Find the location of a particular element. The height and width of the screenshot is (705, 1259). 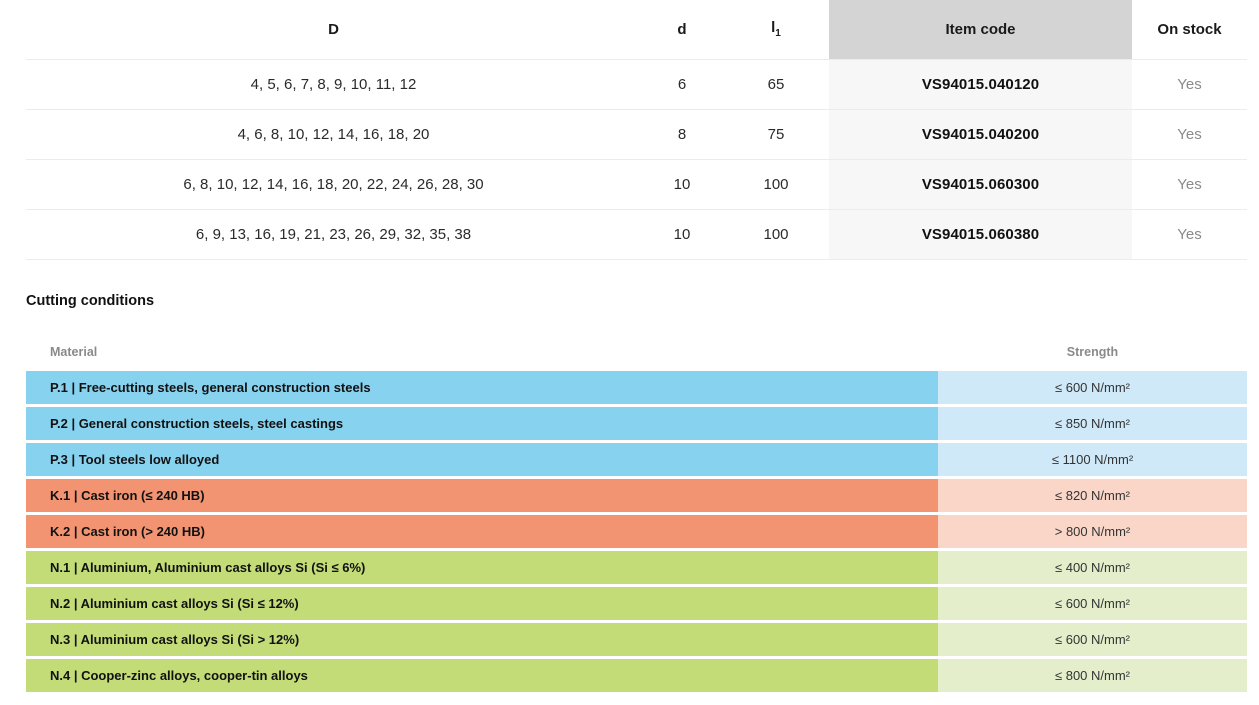

cell-strength: ≤ 800 N/mm² is located at coordinates (1092, 675).